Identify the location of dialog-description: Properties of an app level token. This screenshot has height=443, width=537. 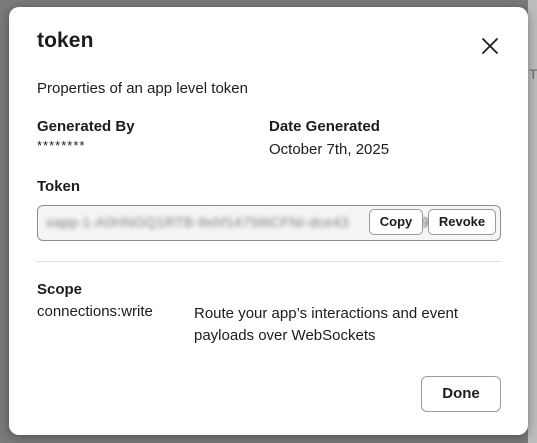
(142, 88).